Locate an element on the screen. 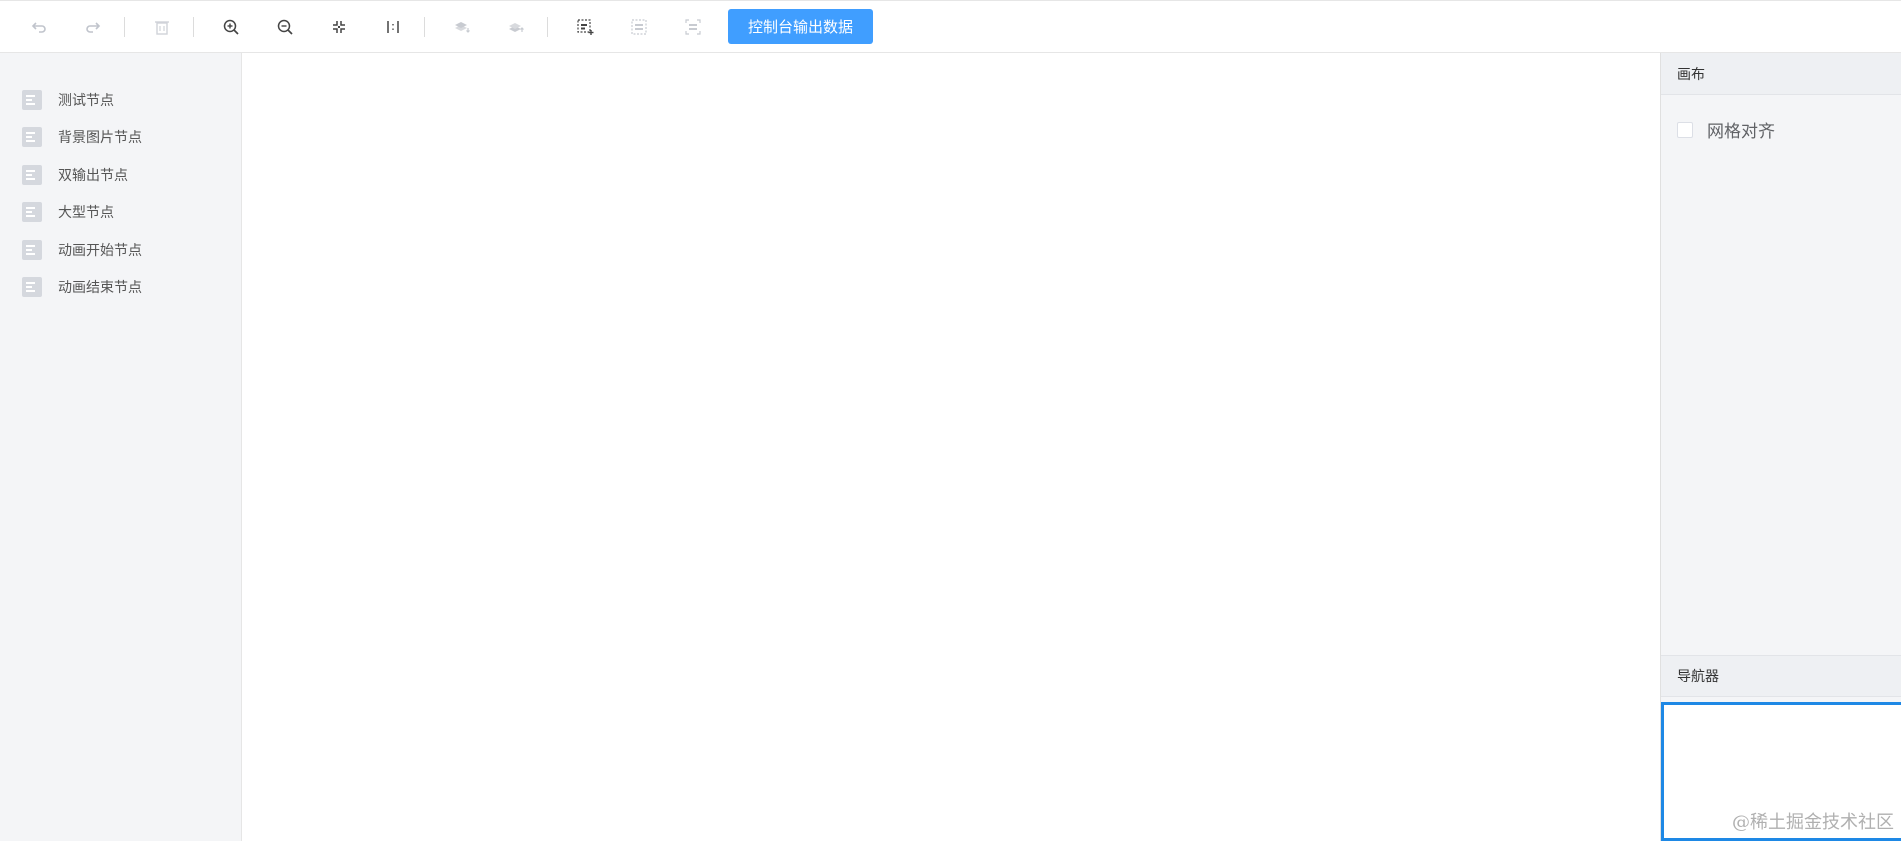 The width and height of the screenshot is (1901, 841). navigator-title: 导航器 is located at coordinates (1781, 676).